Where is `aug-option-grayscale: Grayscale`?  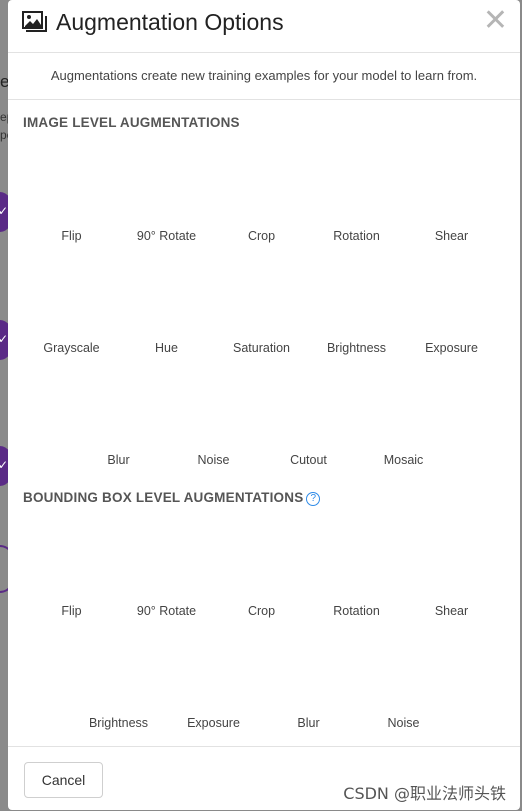
aug-option-grayscale: Grayscale is located at coordinates (71, 348).